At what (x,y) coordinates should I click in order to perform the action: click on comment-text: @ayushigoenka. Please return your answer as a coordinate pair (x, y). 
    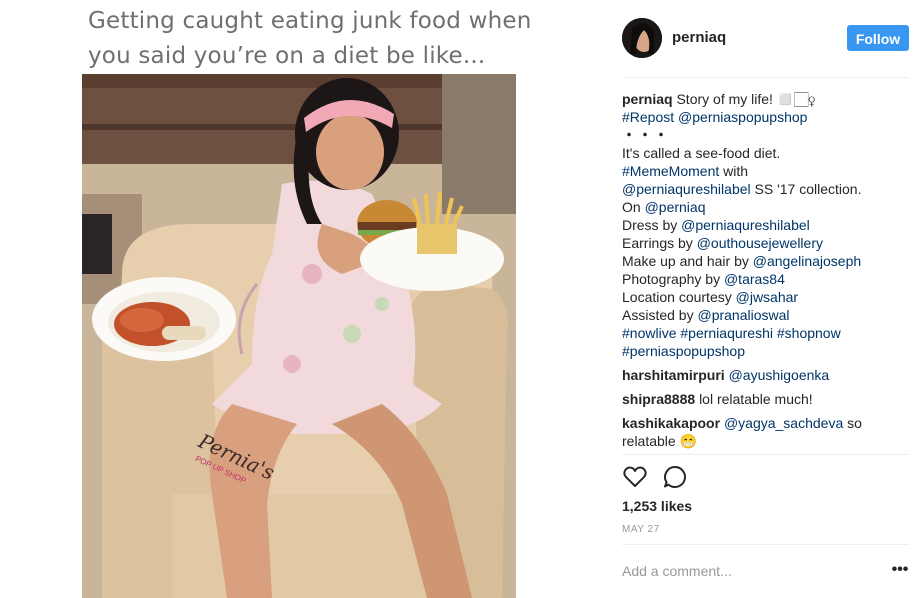
    Looking at the image, I should click on (779, 375).